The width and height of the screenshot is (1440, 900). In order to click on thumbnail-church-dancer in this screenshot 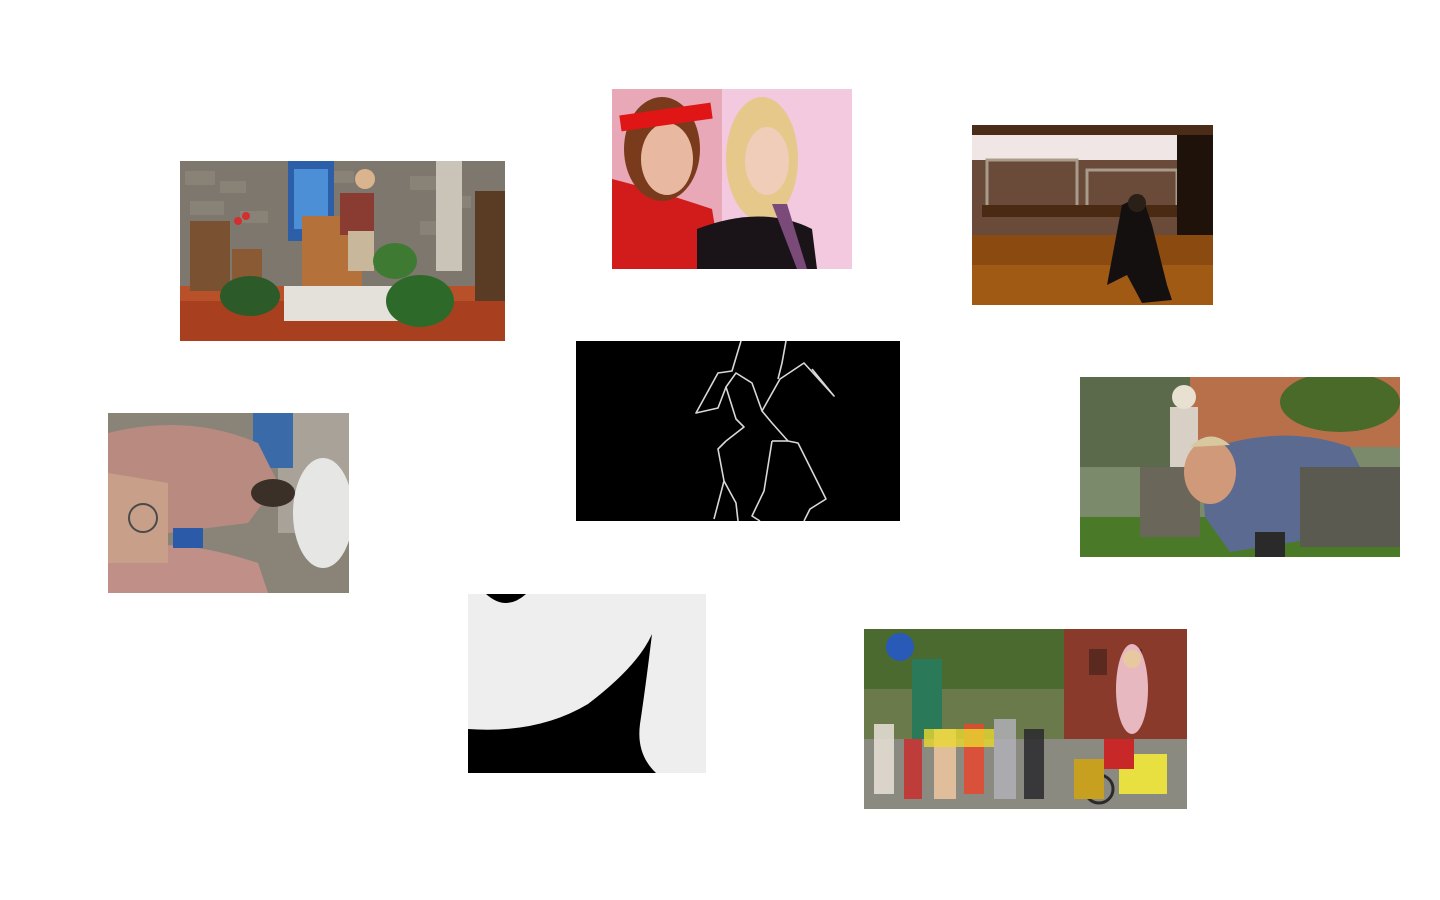, I will do `click(342, 251)`.